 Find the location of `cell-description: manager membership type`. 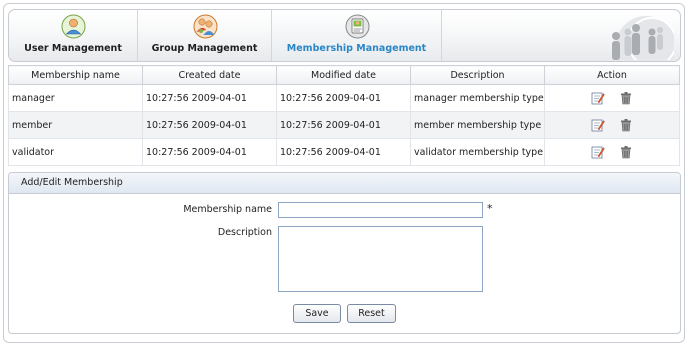

cell-description: manager membership type is located at coordinates (477, 98).